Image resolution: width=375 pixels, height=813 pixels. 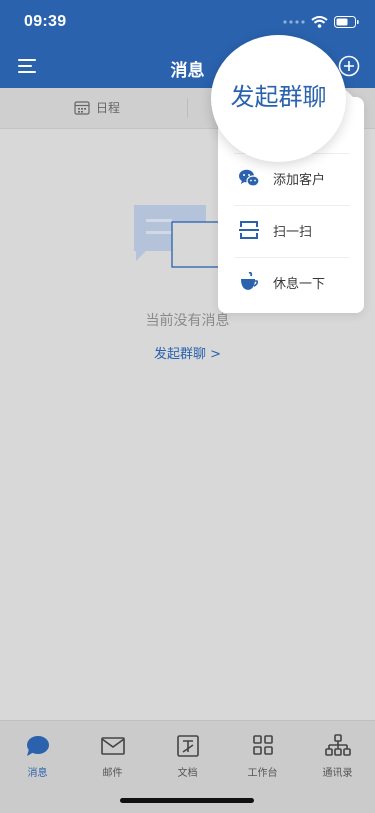 What do you see at coordinates (45, 21) in the screenshot?
I see `status-time: 09:39` at bounding box center [45, 21].